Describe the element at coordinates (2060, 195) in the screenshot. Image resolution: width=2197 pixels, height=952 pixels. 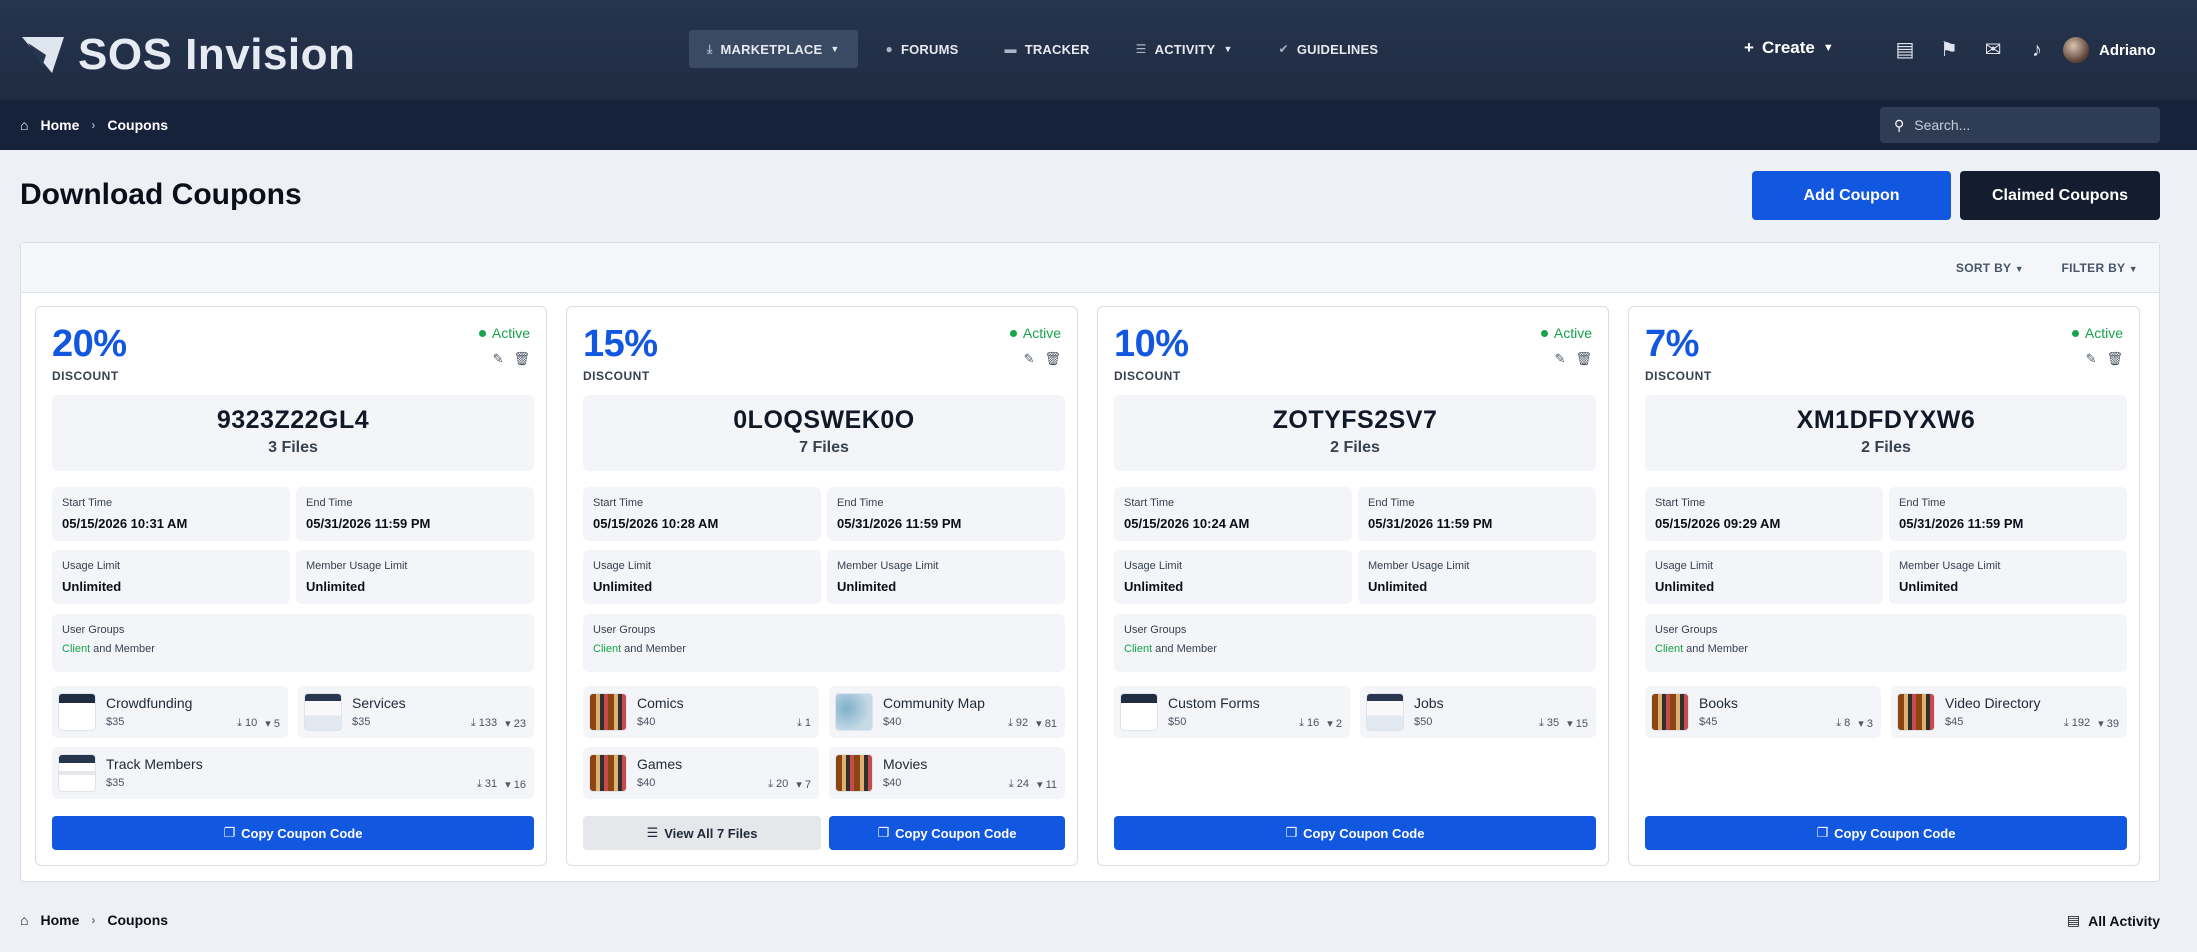
I see `claimed-coupons-button: Claimed Coupons` at that location.